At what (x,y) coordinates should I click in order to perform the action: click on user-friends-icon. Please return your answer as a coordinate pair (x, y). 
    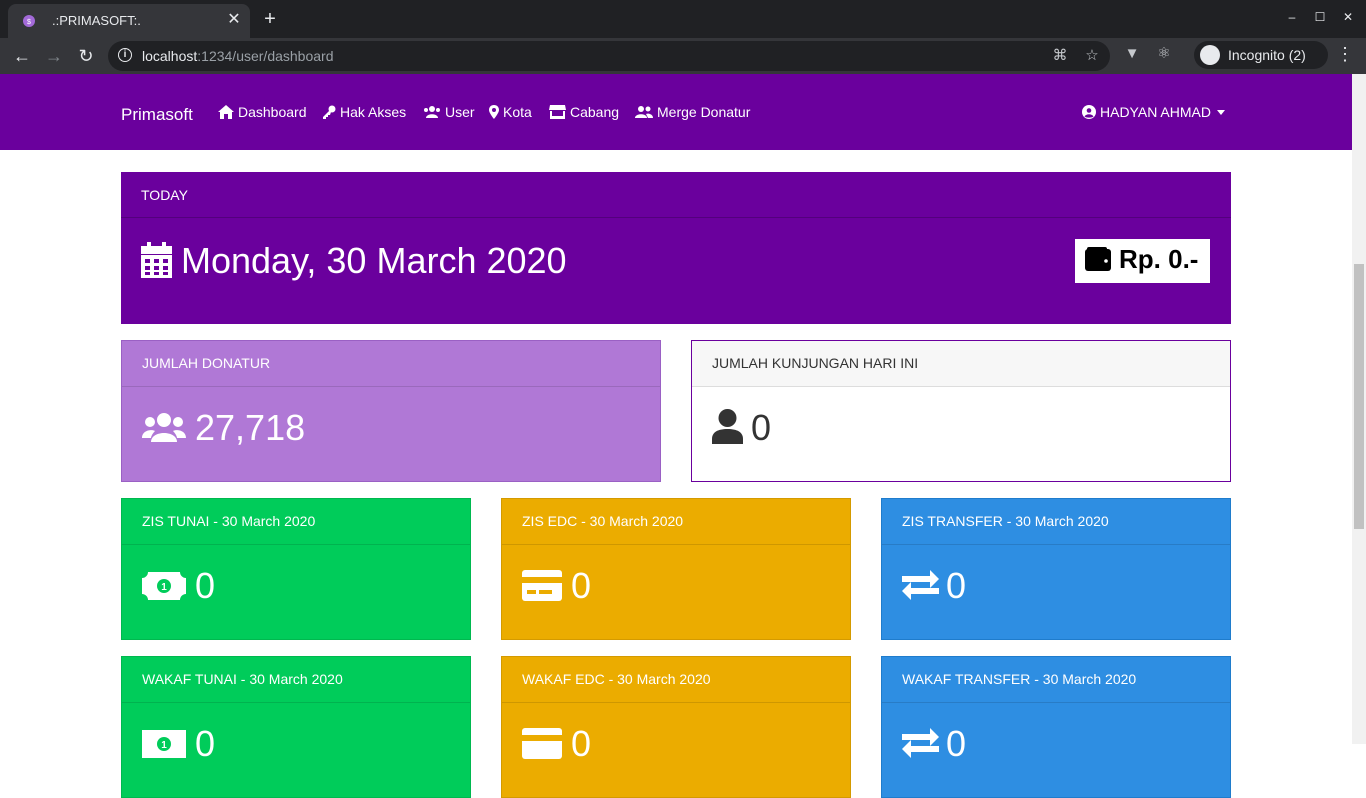
    Looking at the image, I should click on (644, 112).